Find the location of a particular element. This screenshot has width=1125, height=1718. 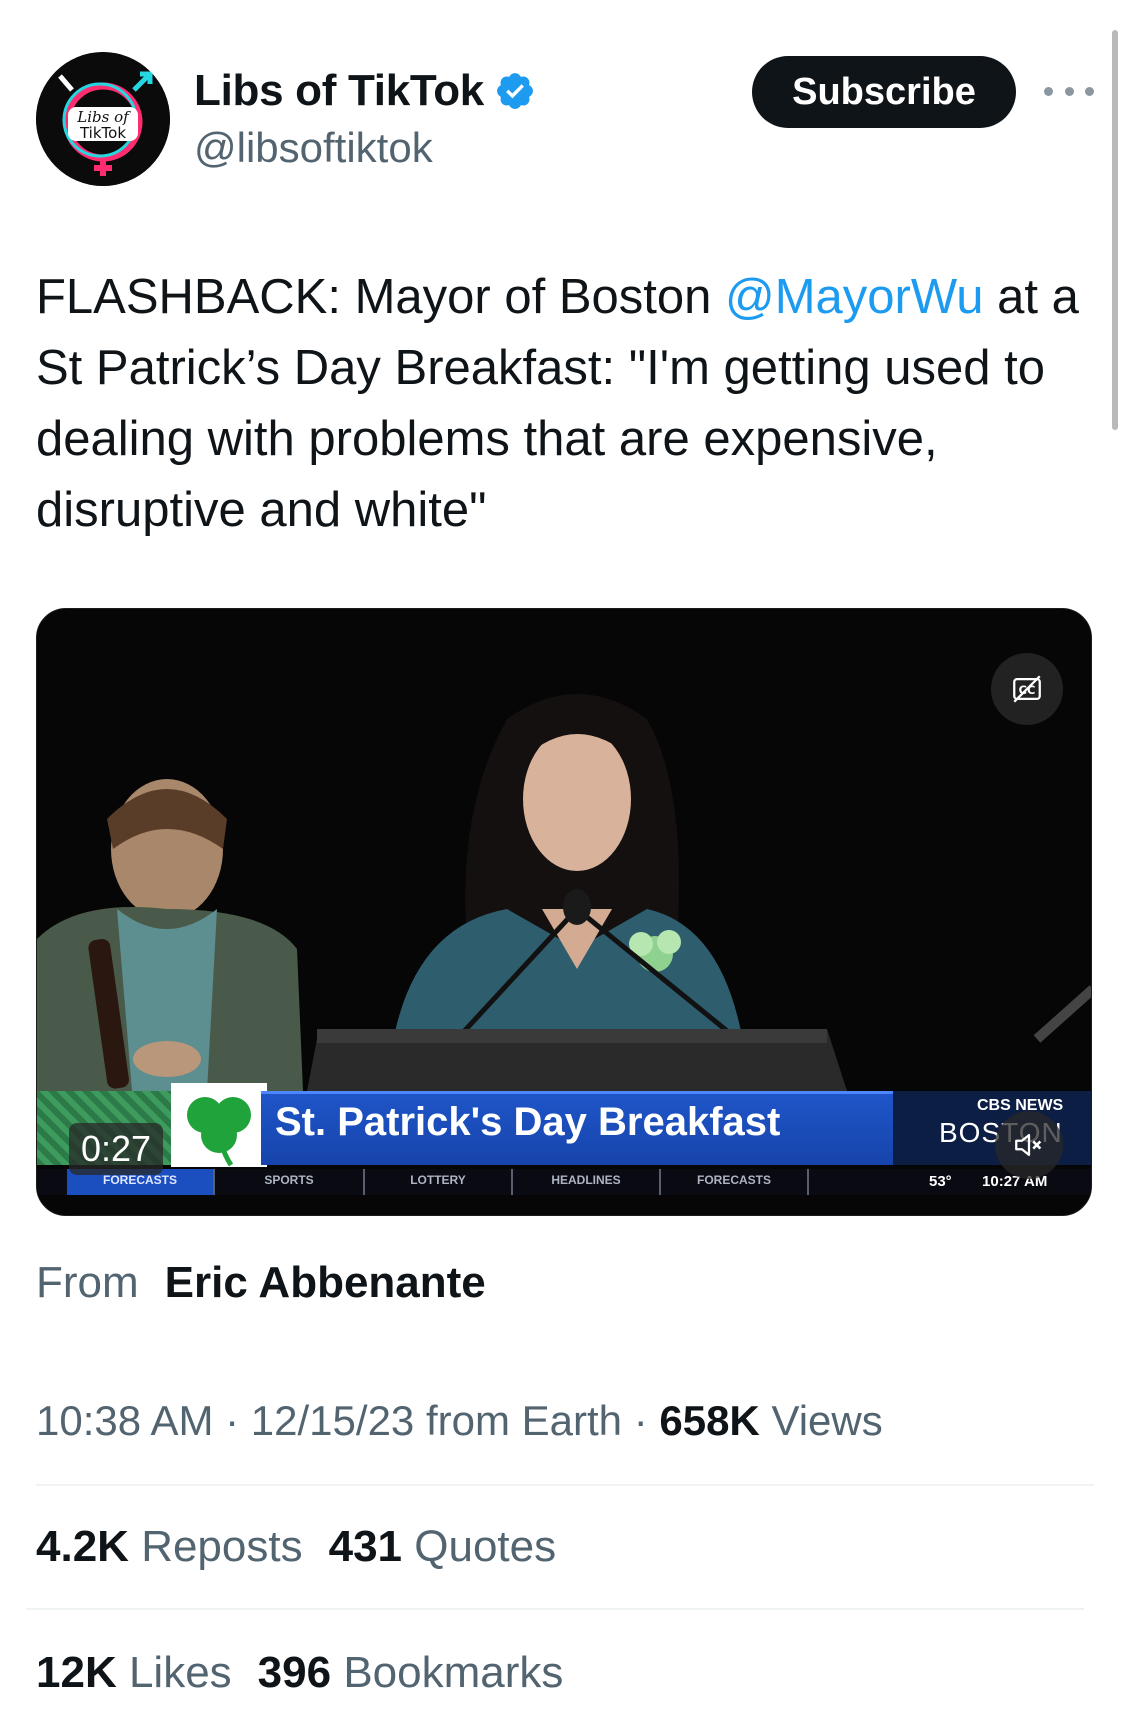

tweet-time: 10:38 AM is located at coordinates (124, 1420).